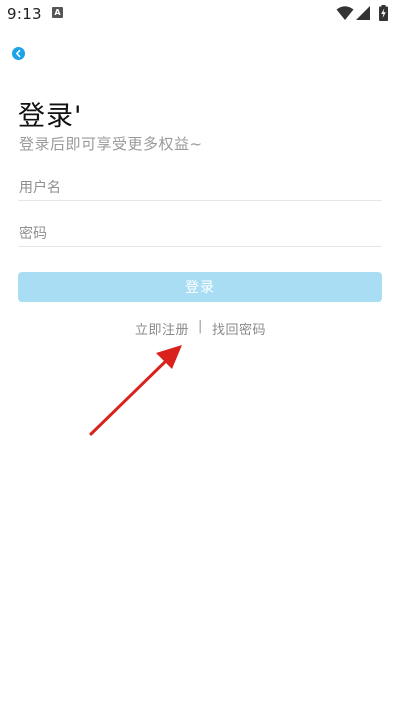 This screenshot has width=400, height=711. I want to click on page-subtitle: 登录后即可享受更多权益~, so click(111, 144).